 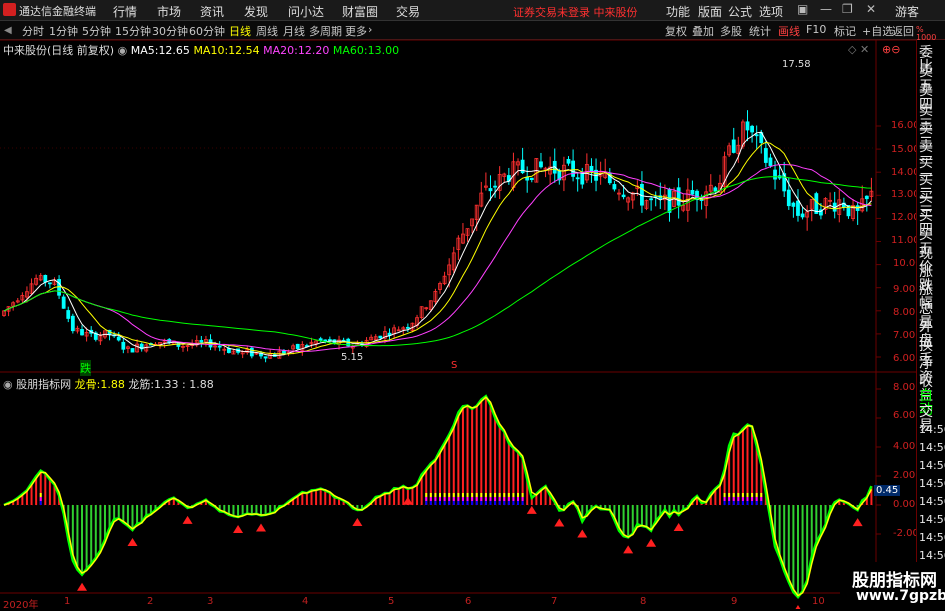 I want to click on x-tick: 2, so click(x=150, y=601).